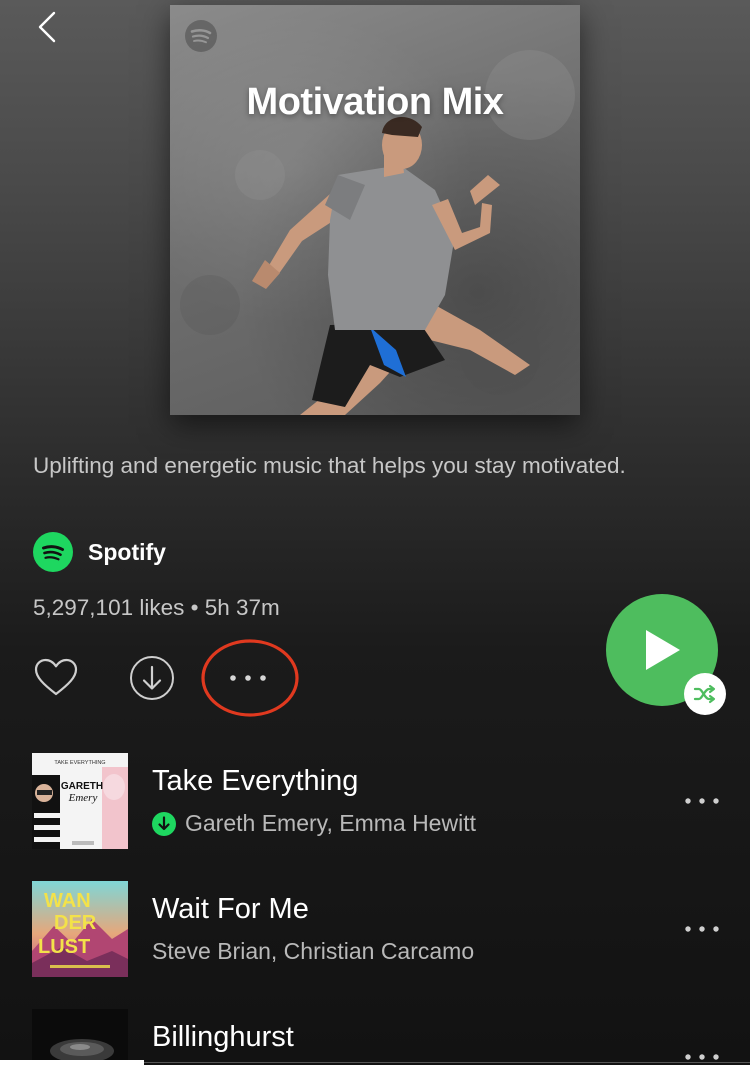  I want to click on play-icon, so click(663, 650).